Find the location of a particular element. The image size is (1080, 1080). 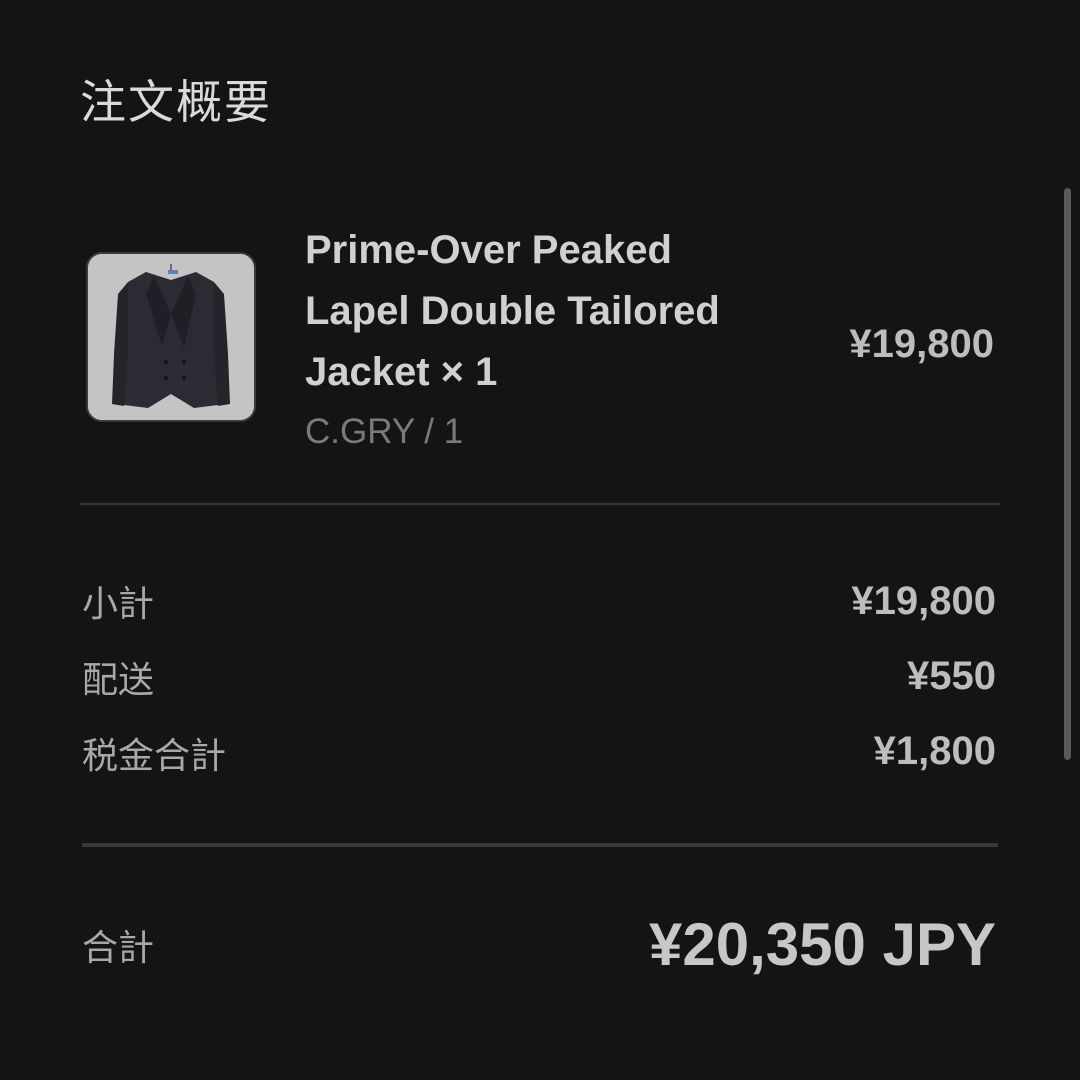

tax-value: ¥1,800 is located at coordinates (934, 751).